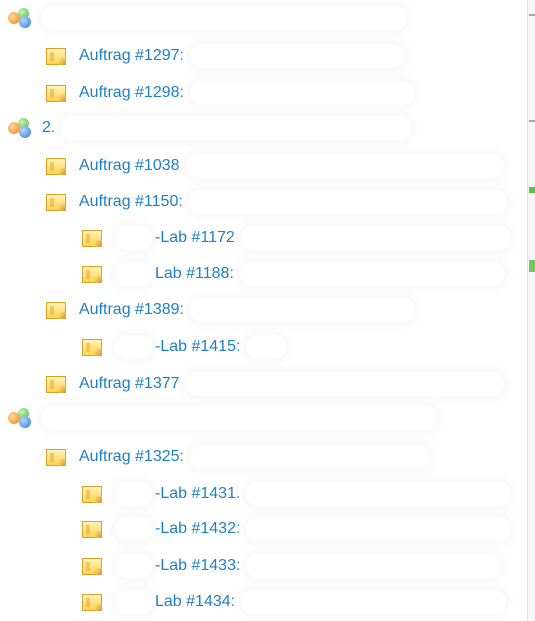 This screenshot has width=535, height=621. What do you see at coordinates (193, 602) in the screenshot?
I see `lab-label: Lab #1434` at bounding box center [193, 602].